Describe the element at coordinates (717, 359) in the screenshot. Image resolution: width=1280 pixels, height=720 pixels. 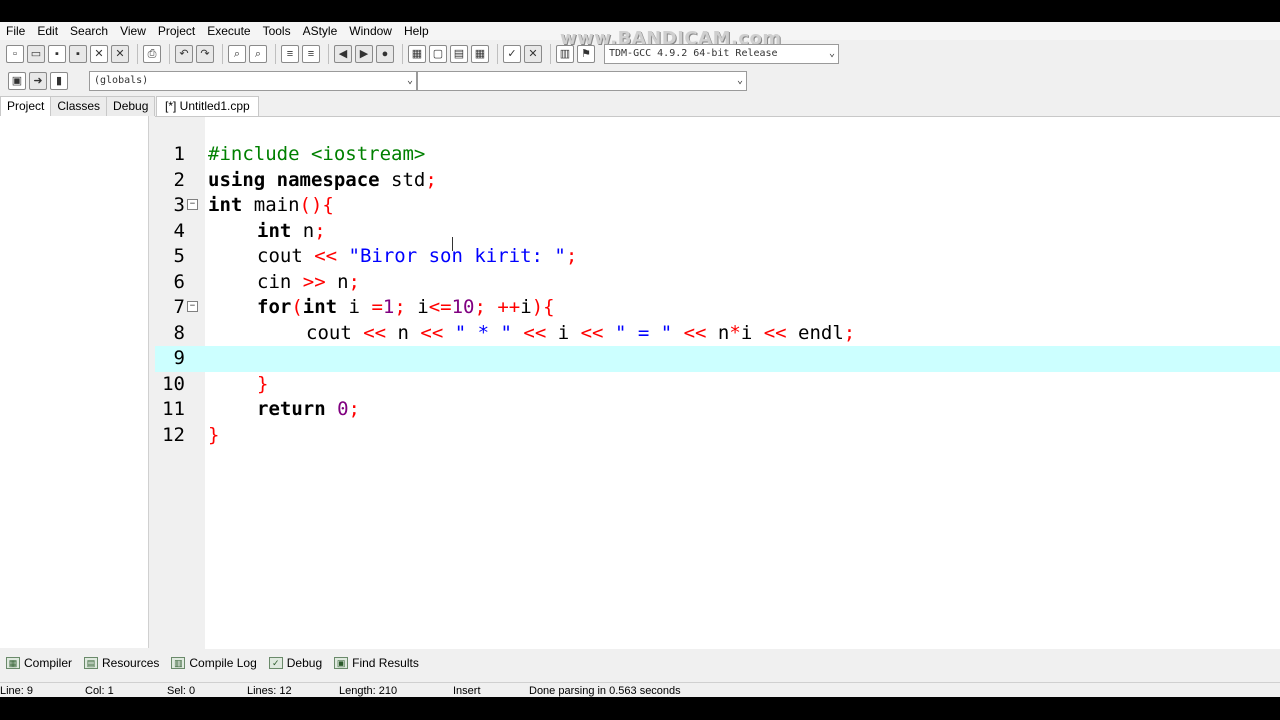
I see `code-line-current: 9` at that location.